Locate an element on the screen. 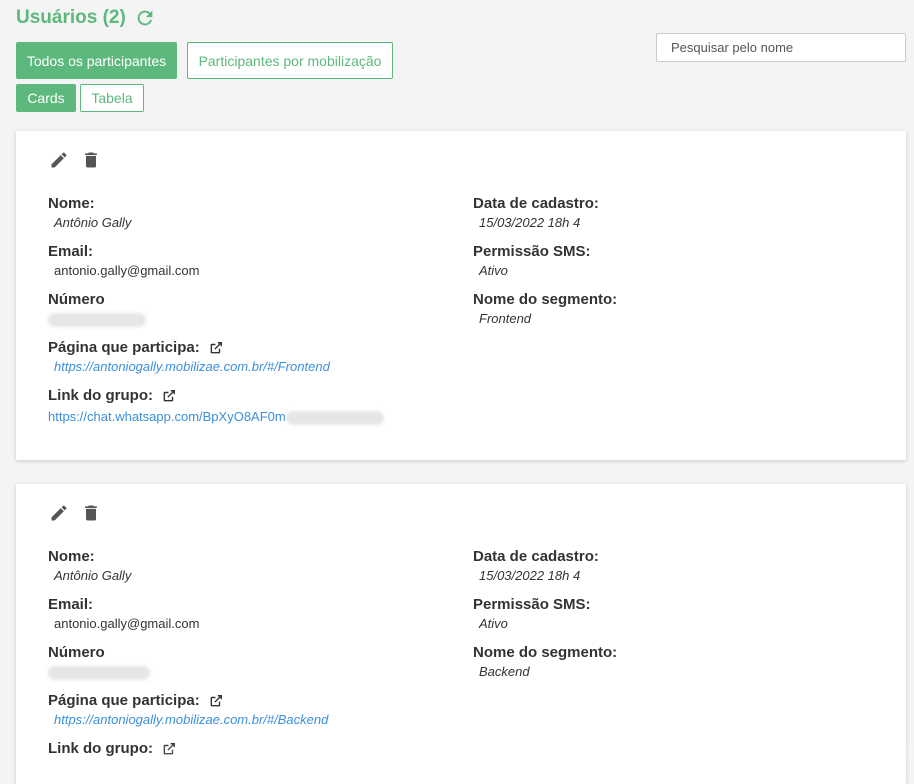 This screenshot has height=784, width=914. refresh-icon is located at coordinates (145, 18).